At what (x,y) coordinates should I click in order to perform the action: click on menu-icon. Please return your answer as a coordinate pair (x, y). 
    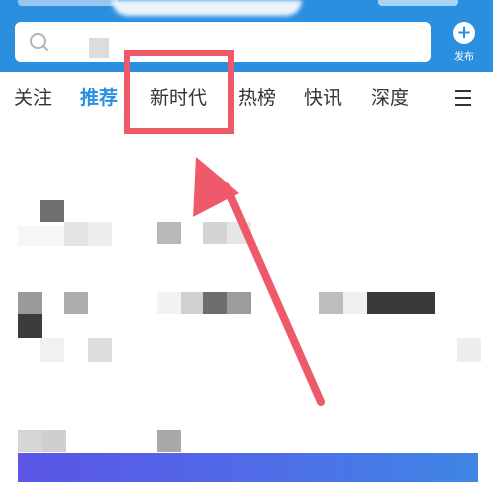
    Looking at the image, I should click on (464, 98).